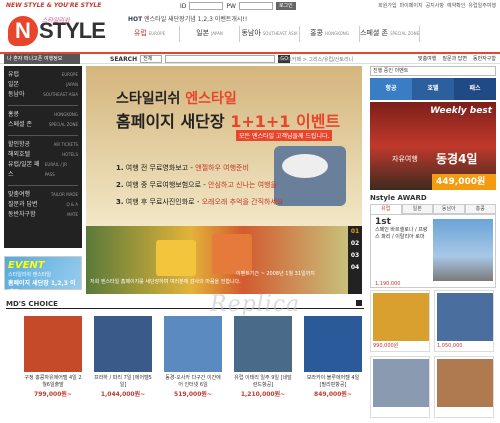  I want to click on nav-tab-europe: 유럽 EUROPE, so click(150, 34).